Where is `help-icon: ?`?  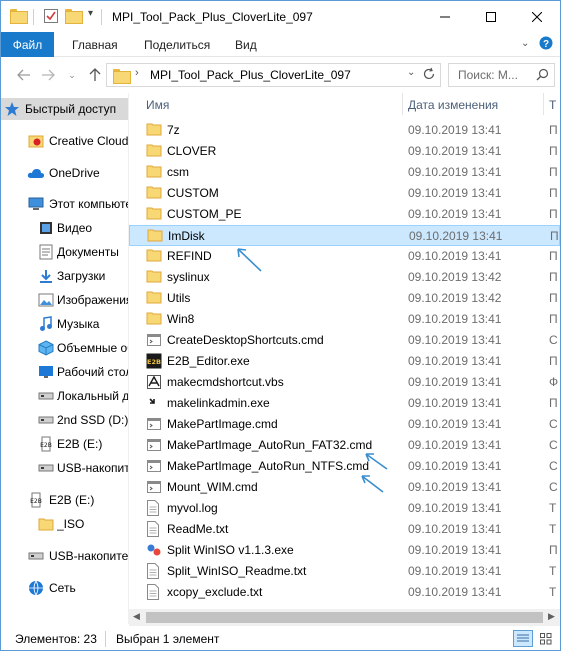
help-icon: ? is located at coordinates (546, 44).